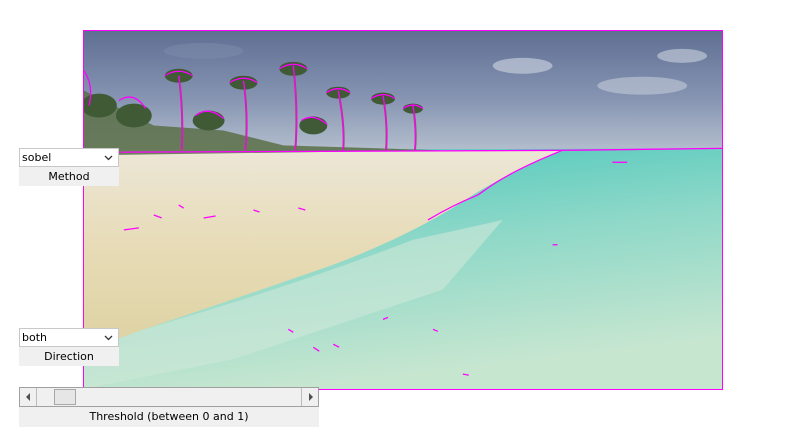  What do you see at coordinates (34, 337) in the screenshot?
I see `direction-select-value: both` at bounding box center [34, 337].